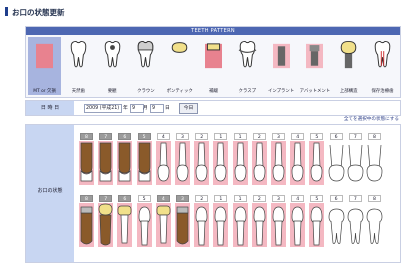 This screenshot has width=406, height=267. I want to click on tool-label: アバットメント, so click(315, 91).